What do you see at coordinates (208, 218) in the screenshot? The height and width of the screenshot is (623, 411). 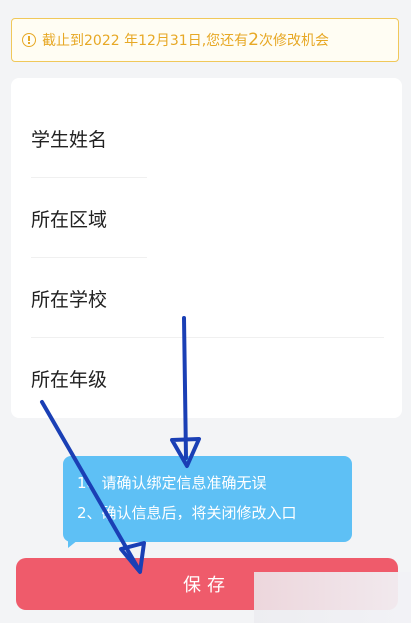 I see `field-region: 所在区域` at bounding box center [208, 218].